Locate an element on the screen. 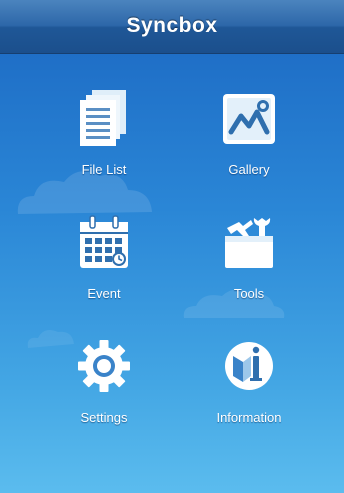 The height and width of the screenshot is (493, 344). settings-button: Settings is located at coordinates (104, 392).